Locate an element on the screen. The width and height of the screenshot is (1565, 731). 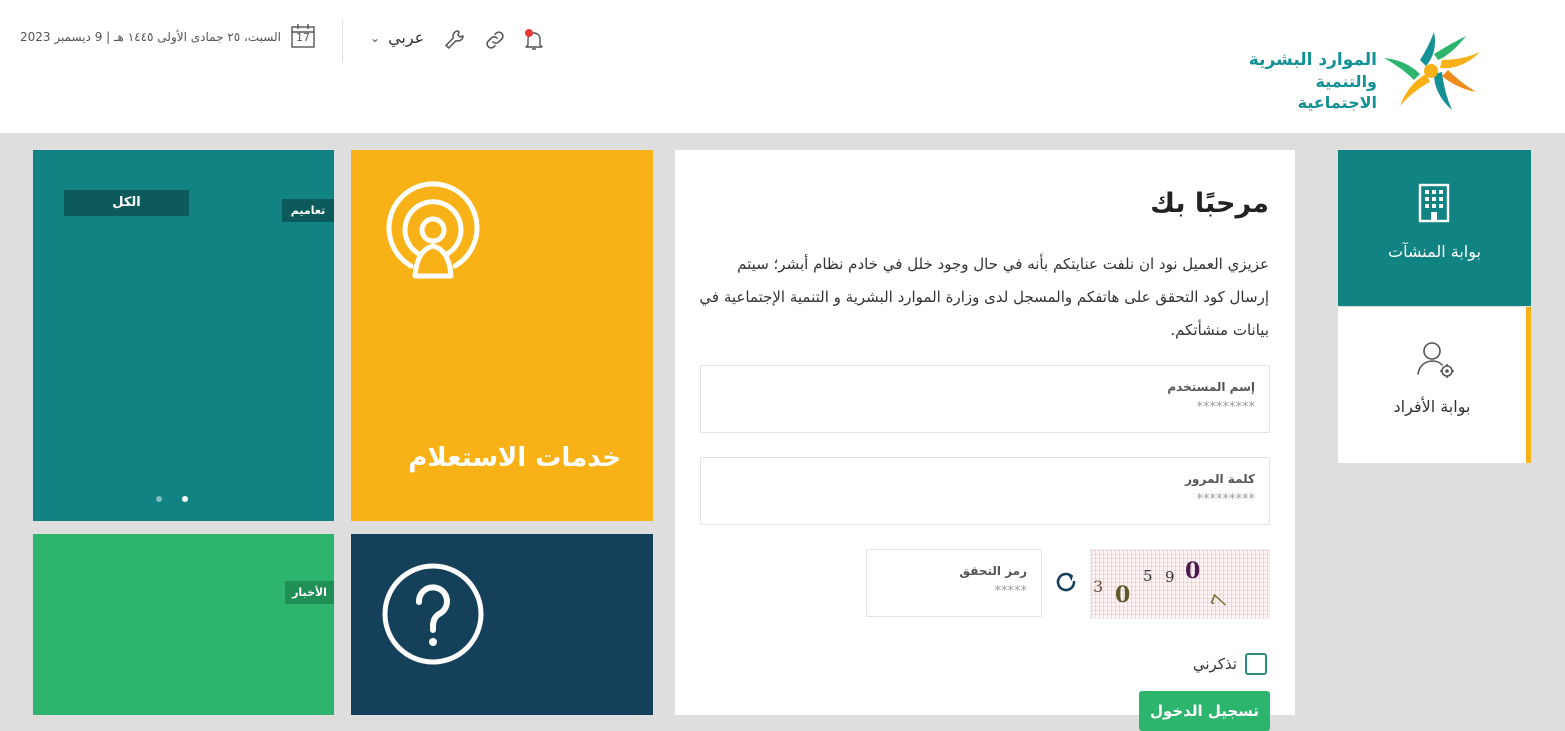
person-broadcast-icon is located at coordinates (433, 232).